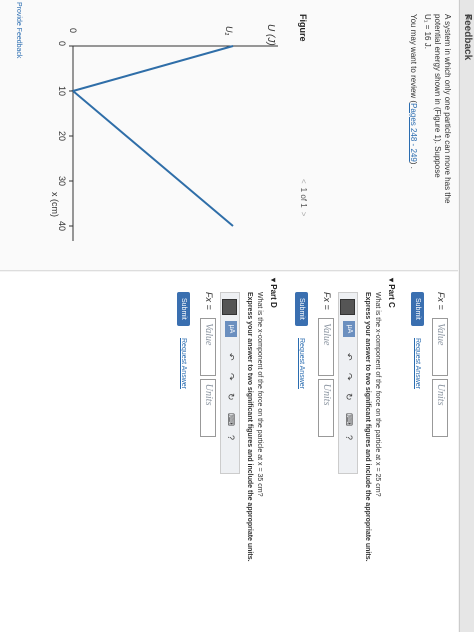  I want to click on part-d-answer-row: Fx = Value Units, so click(208, 364).